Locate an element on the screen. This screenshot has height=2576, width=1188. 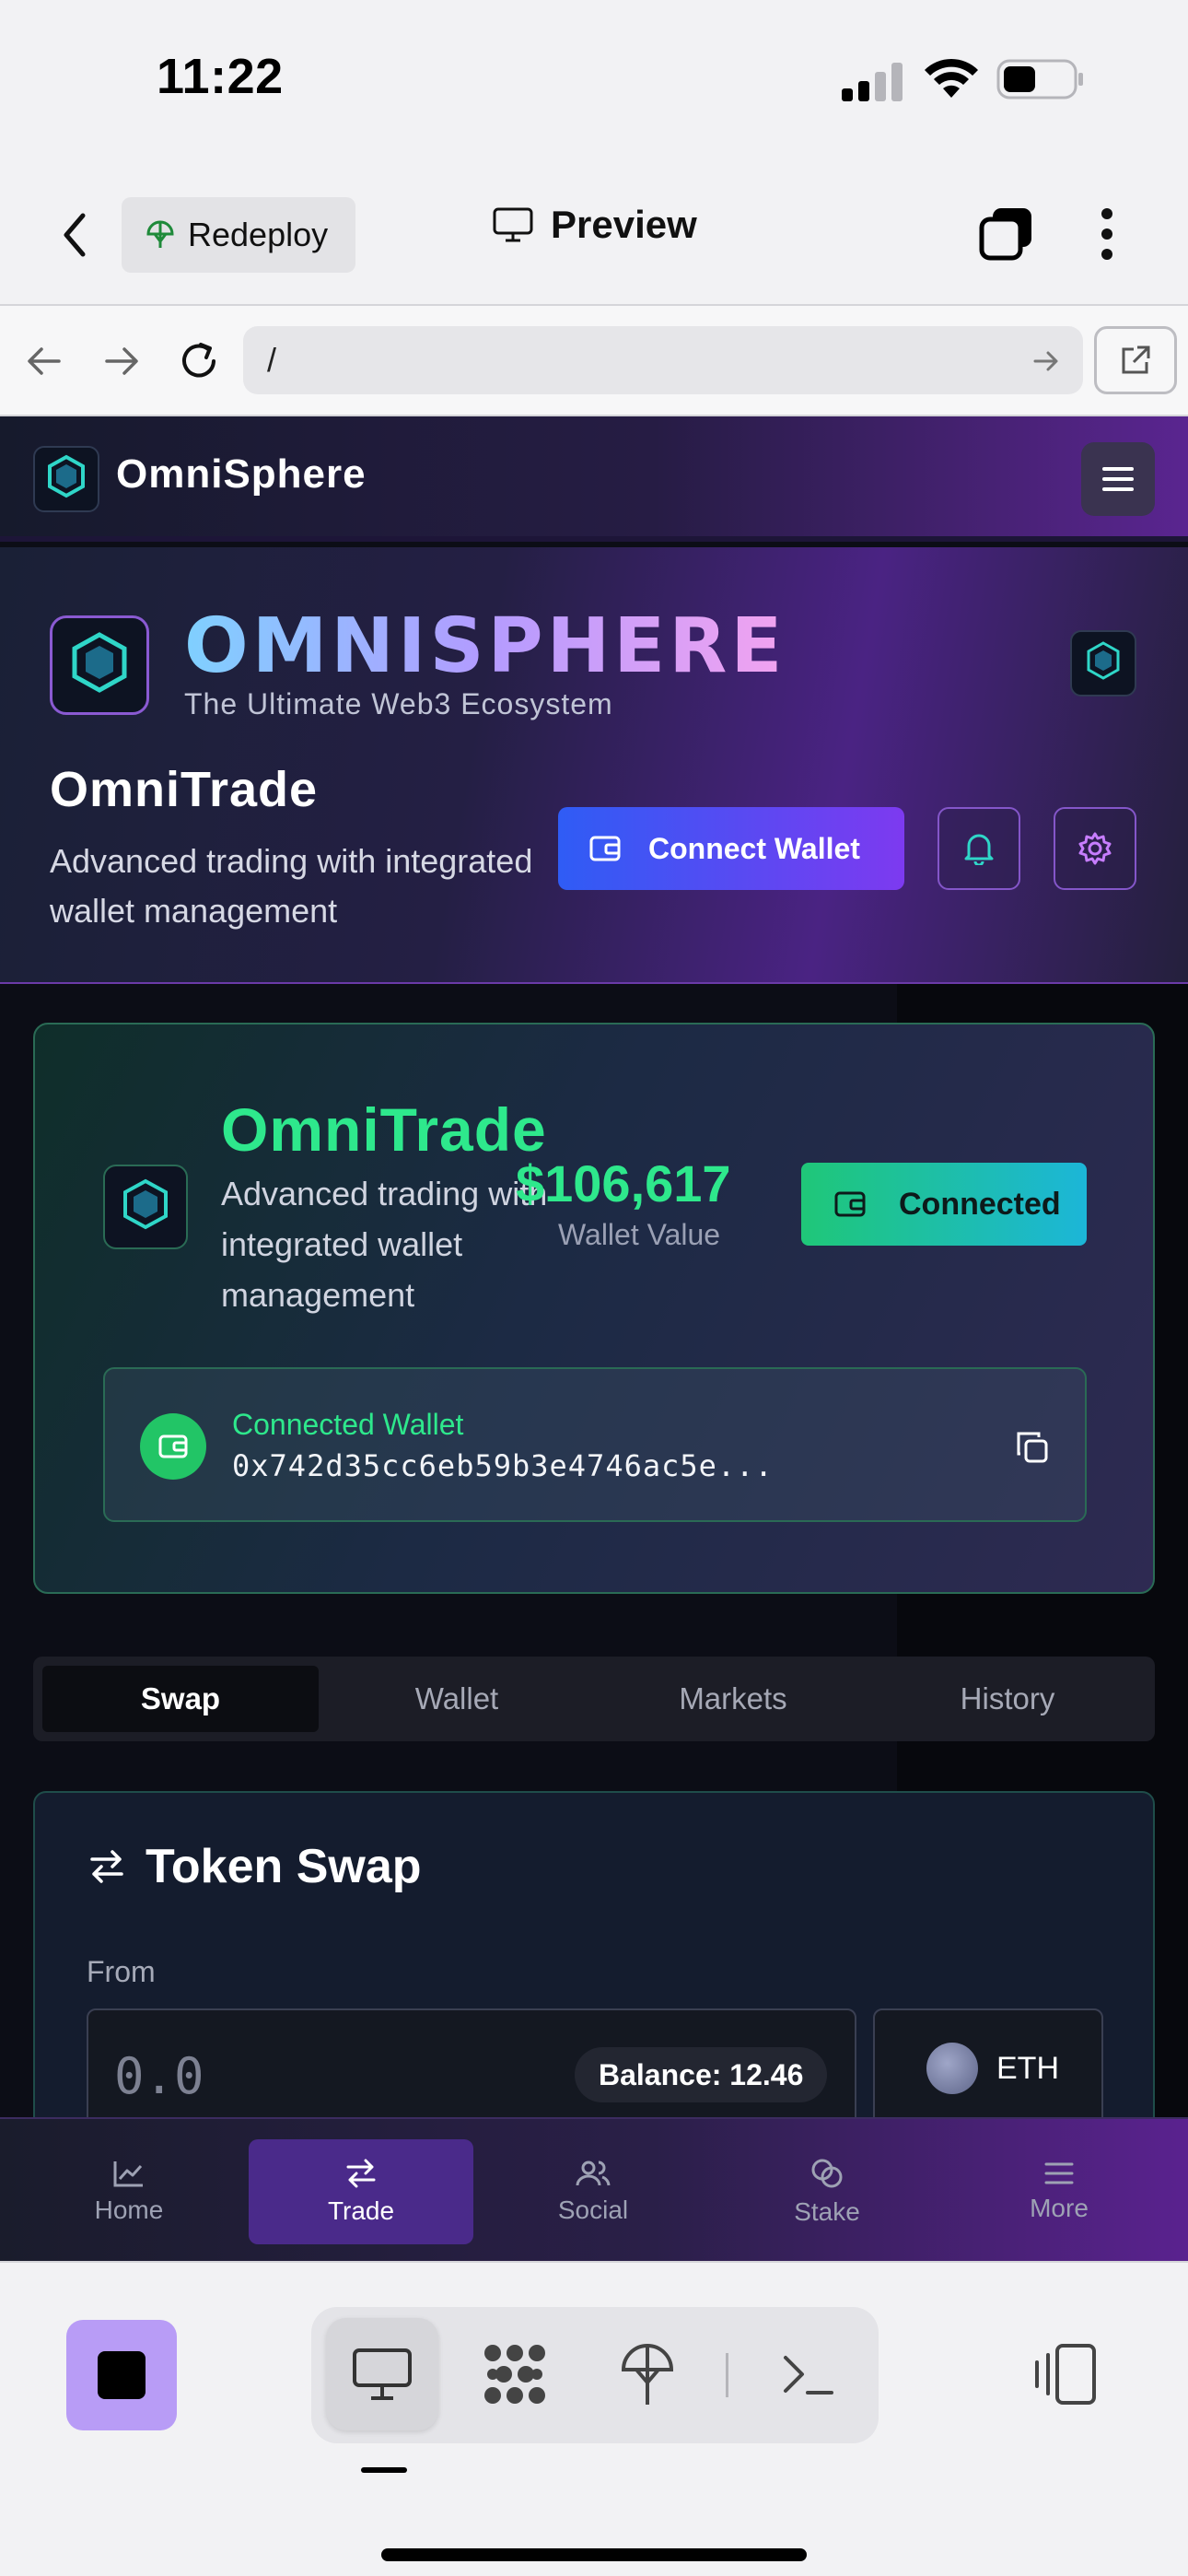
workspace-mode-button is located at coordinates (515, 2374).